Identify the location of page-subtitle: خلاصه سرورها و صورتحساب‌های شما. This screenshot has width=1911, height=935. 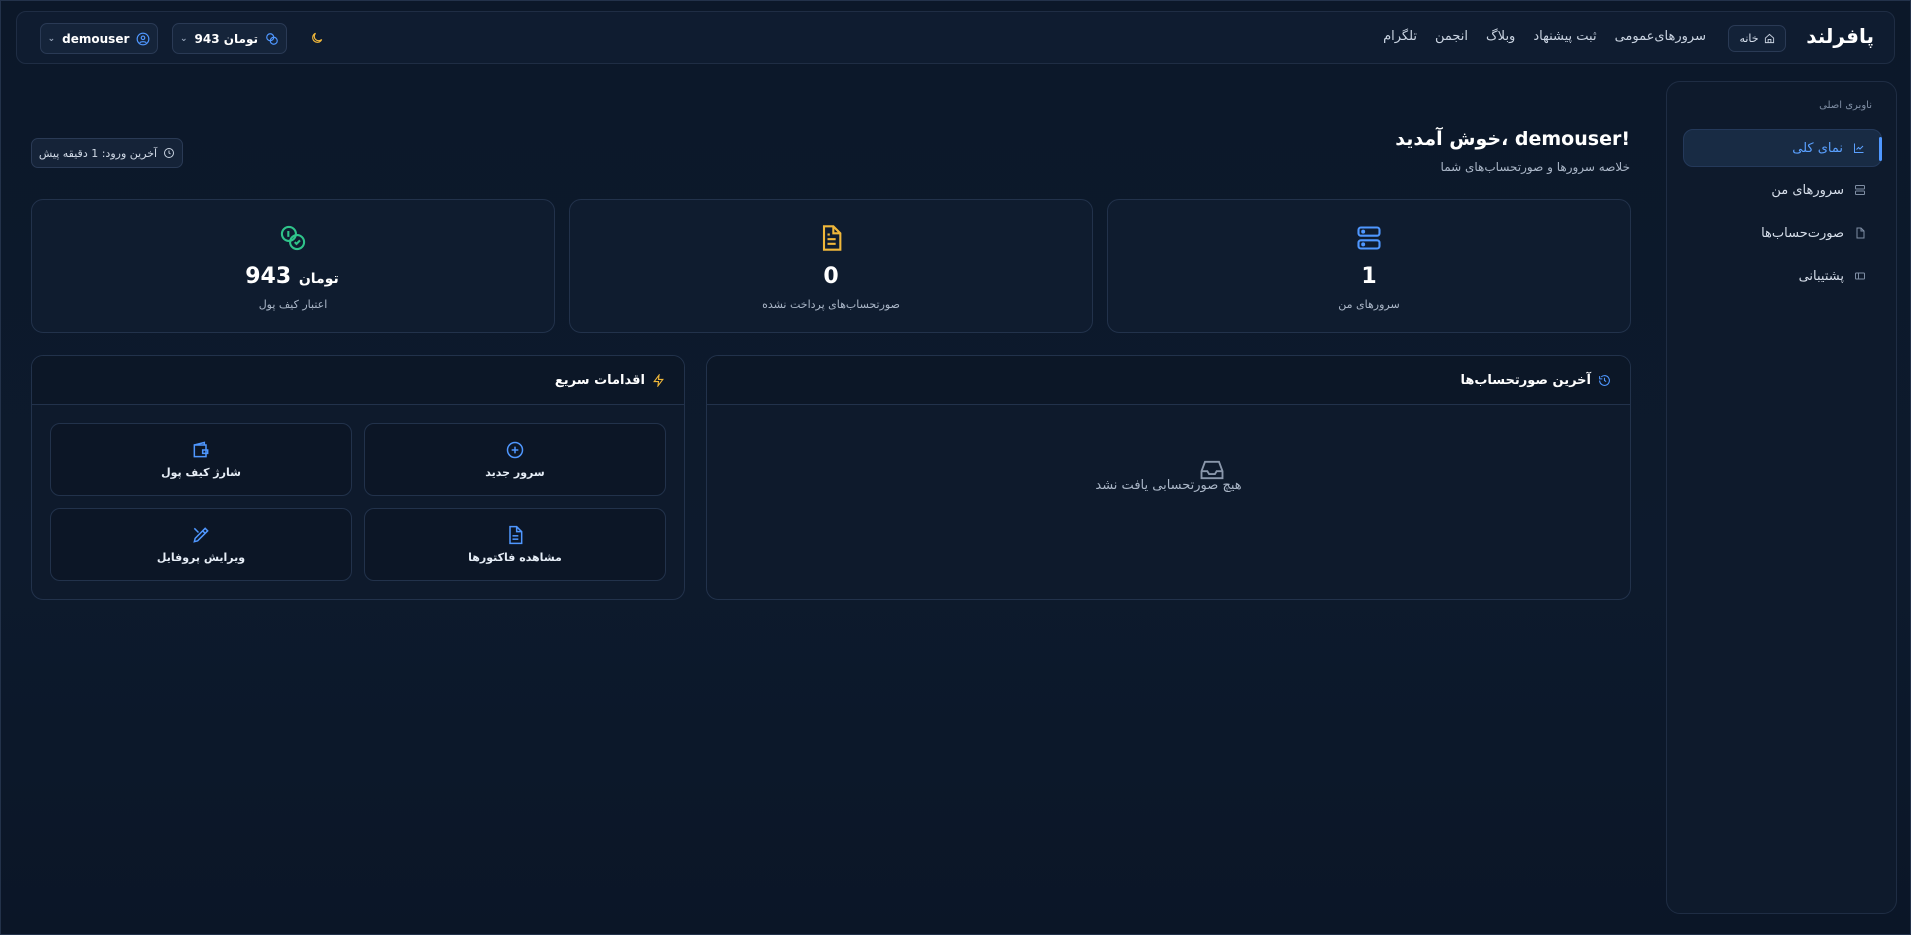
(1535, 167).